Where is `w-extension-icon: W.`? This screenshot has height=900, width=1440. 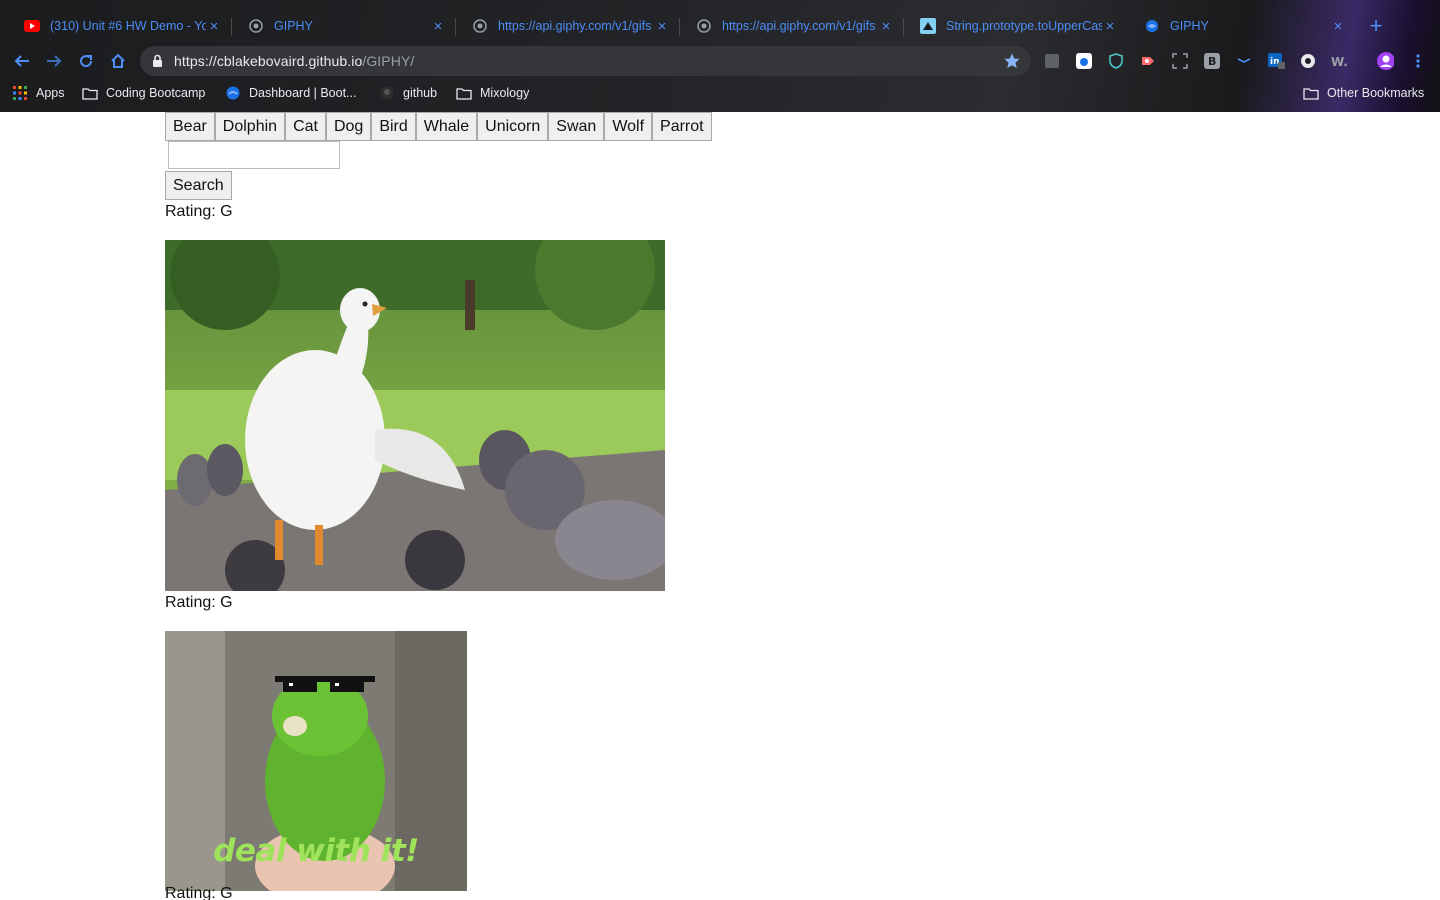
w-extension-icon: W. is located at coordinates (1340, 61).